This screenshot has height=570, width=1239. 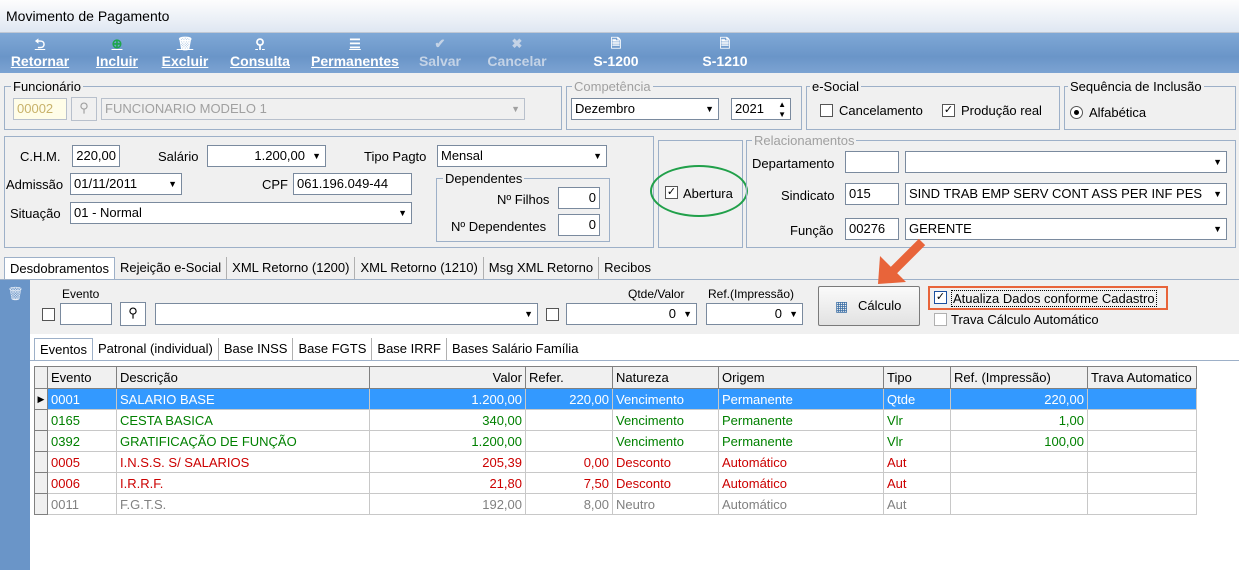 What do you see at coordinates (63, 349) in the screenshot?
I see `tab-eventos: Eventos` at bounding box center [63, 349].